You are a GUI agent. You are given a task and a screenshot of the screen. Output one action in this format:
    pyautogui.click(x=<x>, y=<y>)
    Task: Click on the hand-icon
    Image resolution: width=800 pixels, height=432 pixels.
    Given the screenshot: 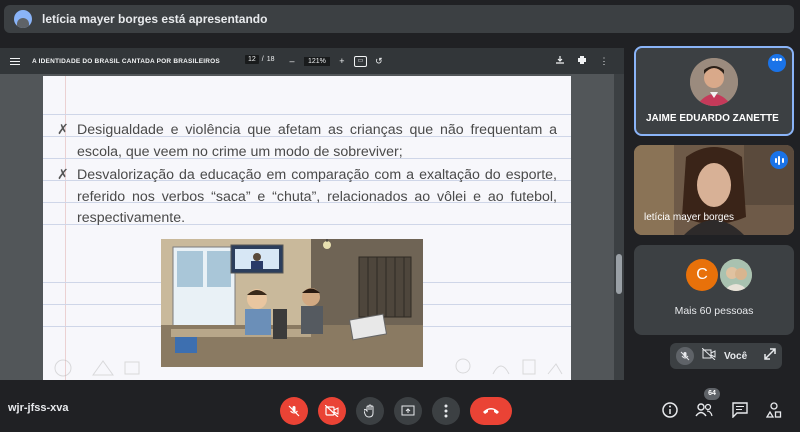 What is the action you would take?
    pyautogui.click(x=369, y=411)
    